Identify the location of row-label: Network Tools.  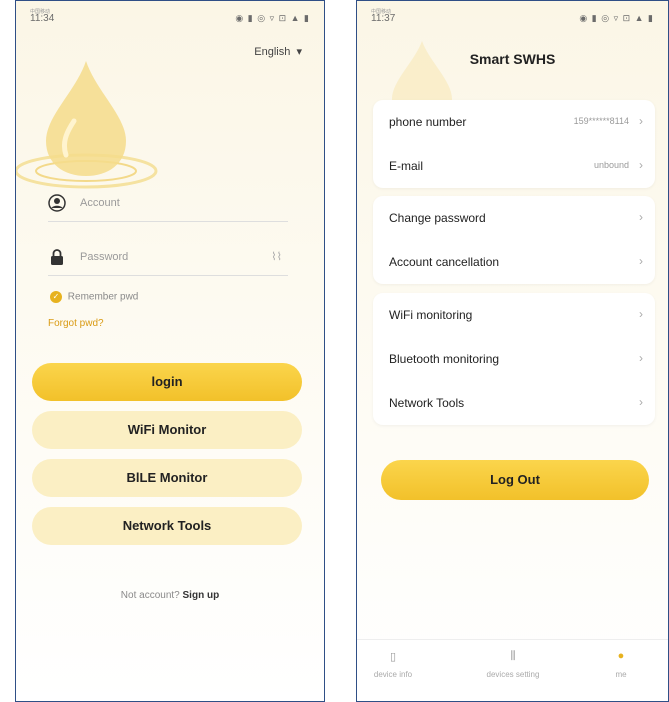
(427, 403).